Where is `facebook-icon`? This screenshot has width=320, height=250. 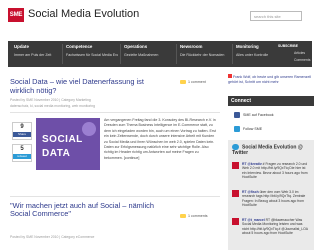 facebook-icon is located at coordinates (237, 115).